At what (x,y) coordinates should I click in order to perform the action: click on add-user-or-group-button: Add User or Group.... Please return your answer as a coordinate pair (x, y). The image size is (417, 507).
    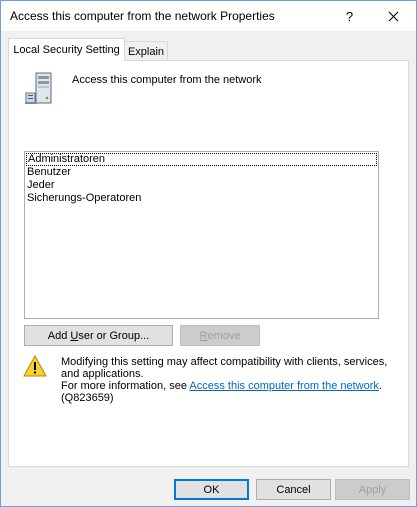
    Looking at the image, I should click on (98, 335).